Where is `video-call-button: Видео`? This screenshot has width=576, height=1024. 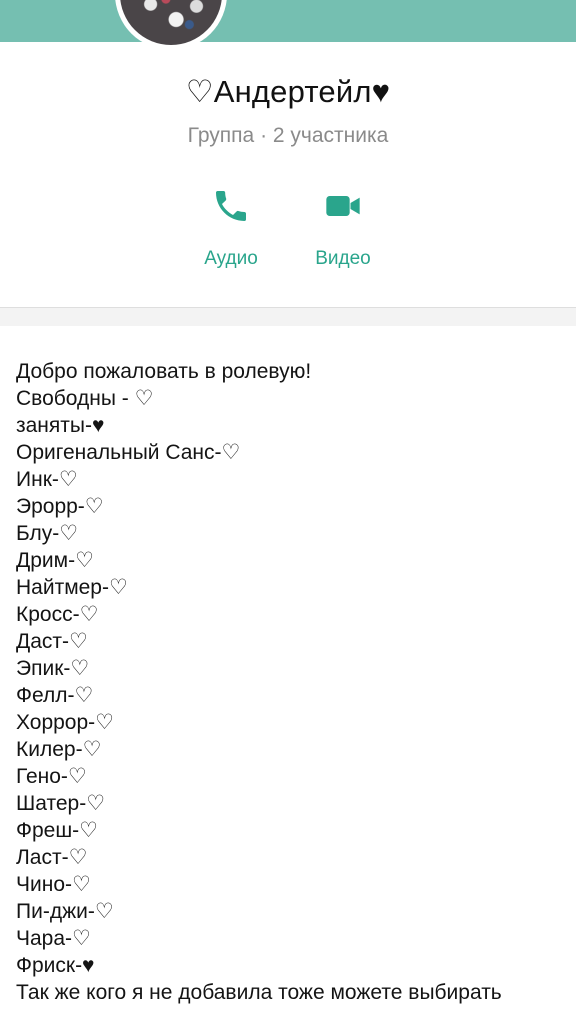 video-call-button: Видео is located at coordinates (343, 228).